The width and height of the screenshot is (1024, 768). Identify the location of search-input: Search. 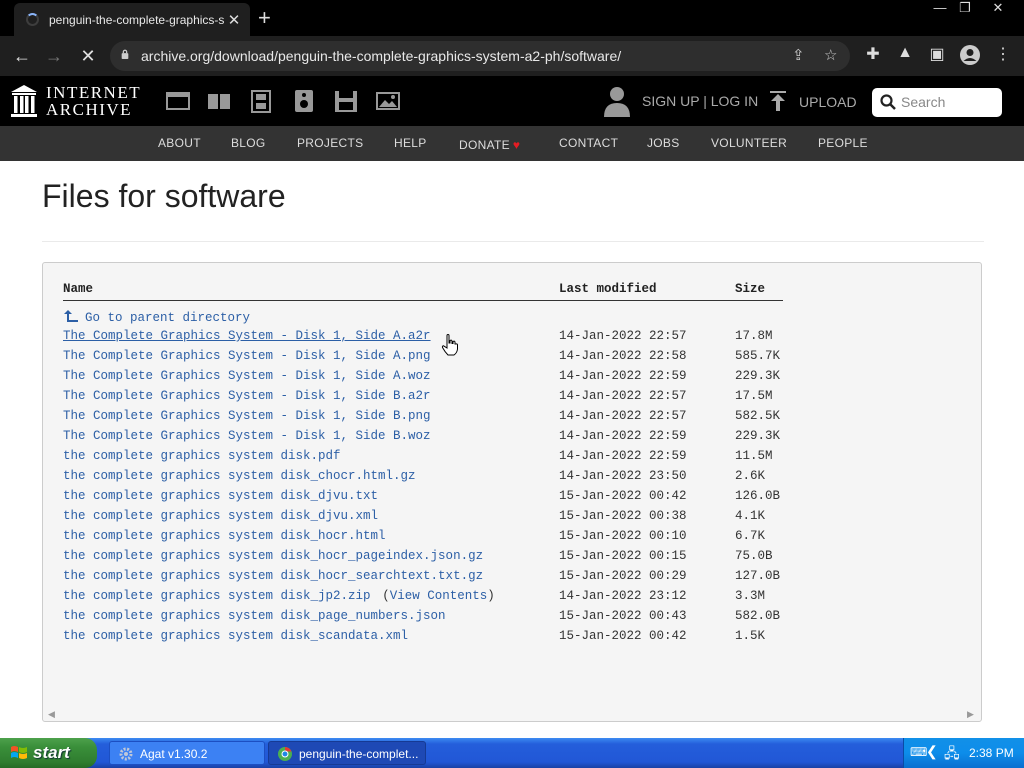
(937, 102).